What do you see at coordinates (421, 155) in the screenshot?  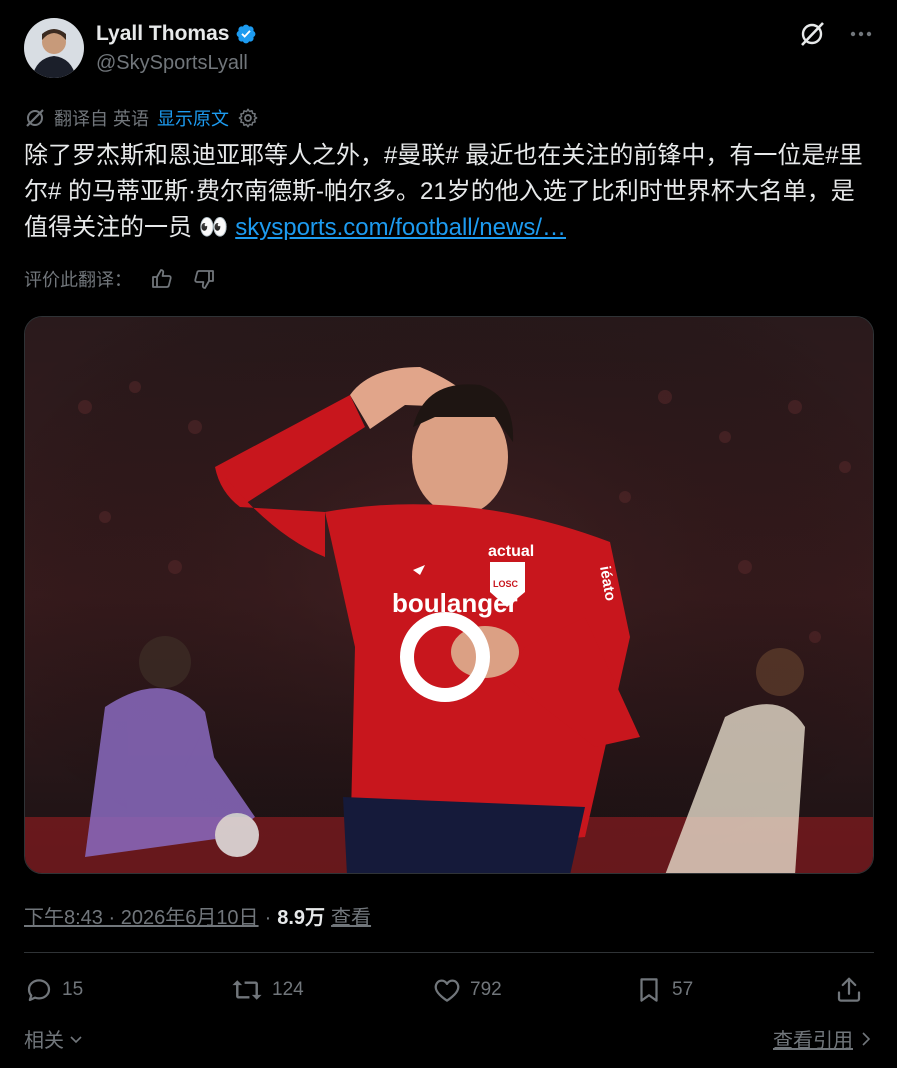 I see `hashtag-link: #曼联#` at bounding box center [421, 155].